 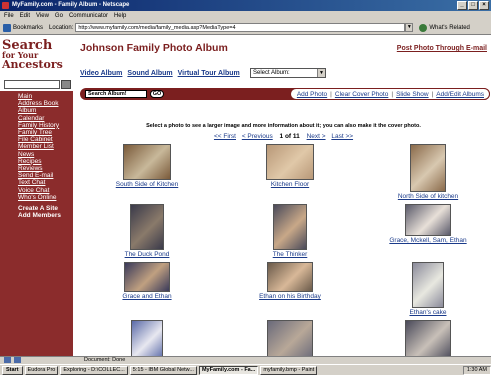 I want to click on pager-first: << First, so click(x=225, y=136).